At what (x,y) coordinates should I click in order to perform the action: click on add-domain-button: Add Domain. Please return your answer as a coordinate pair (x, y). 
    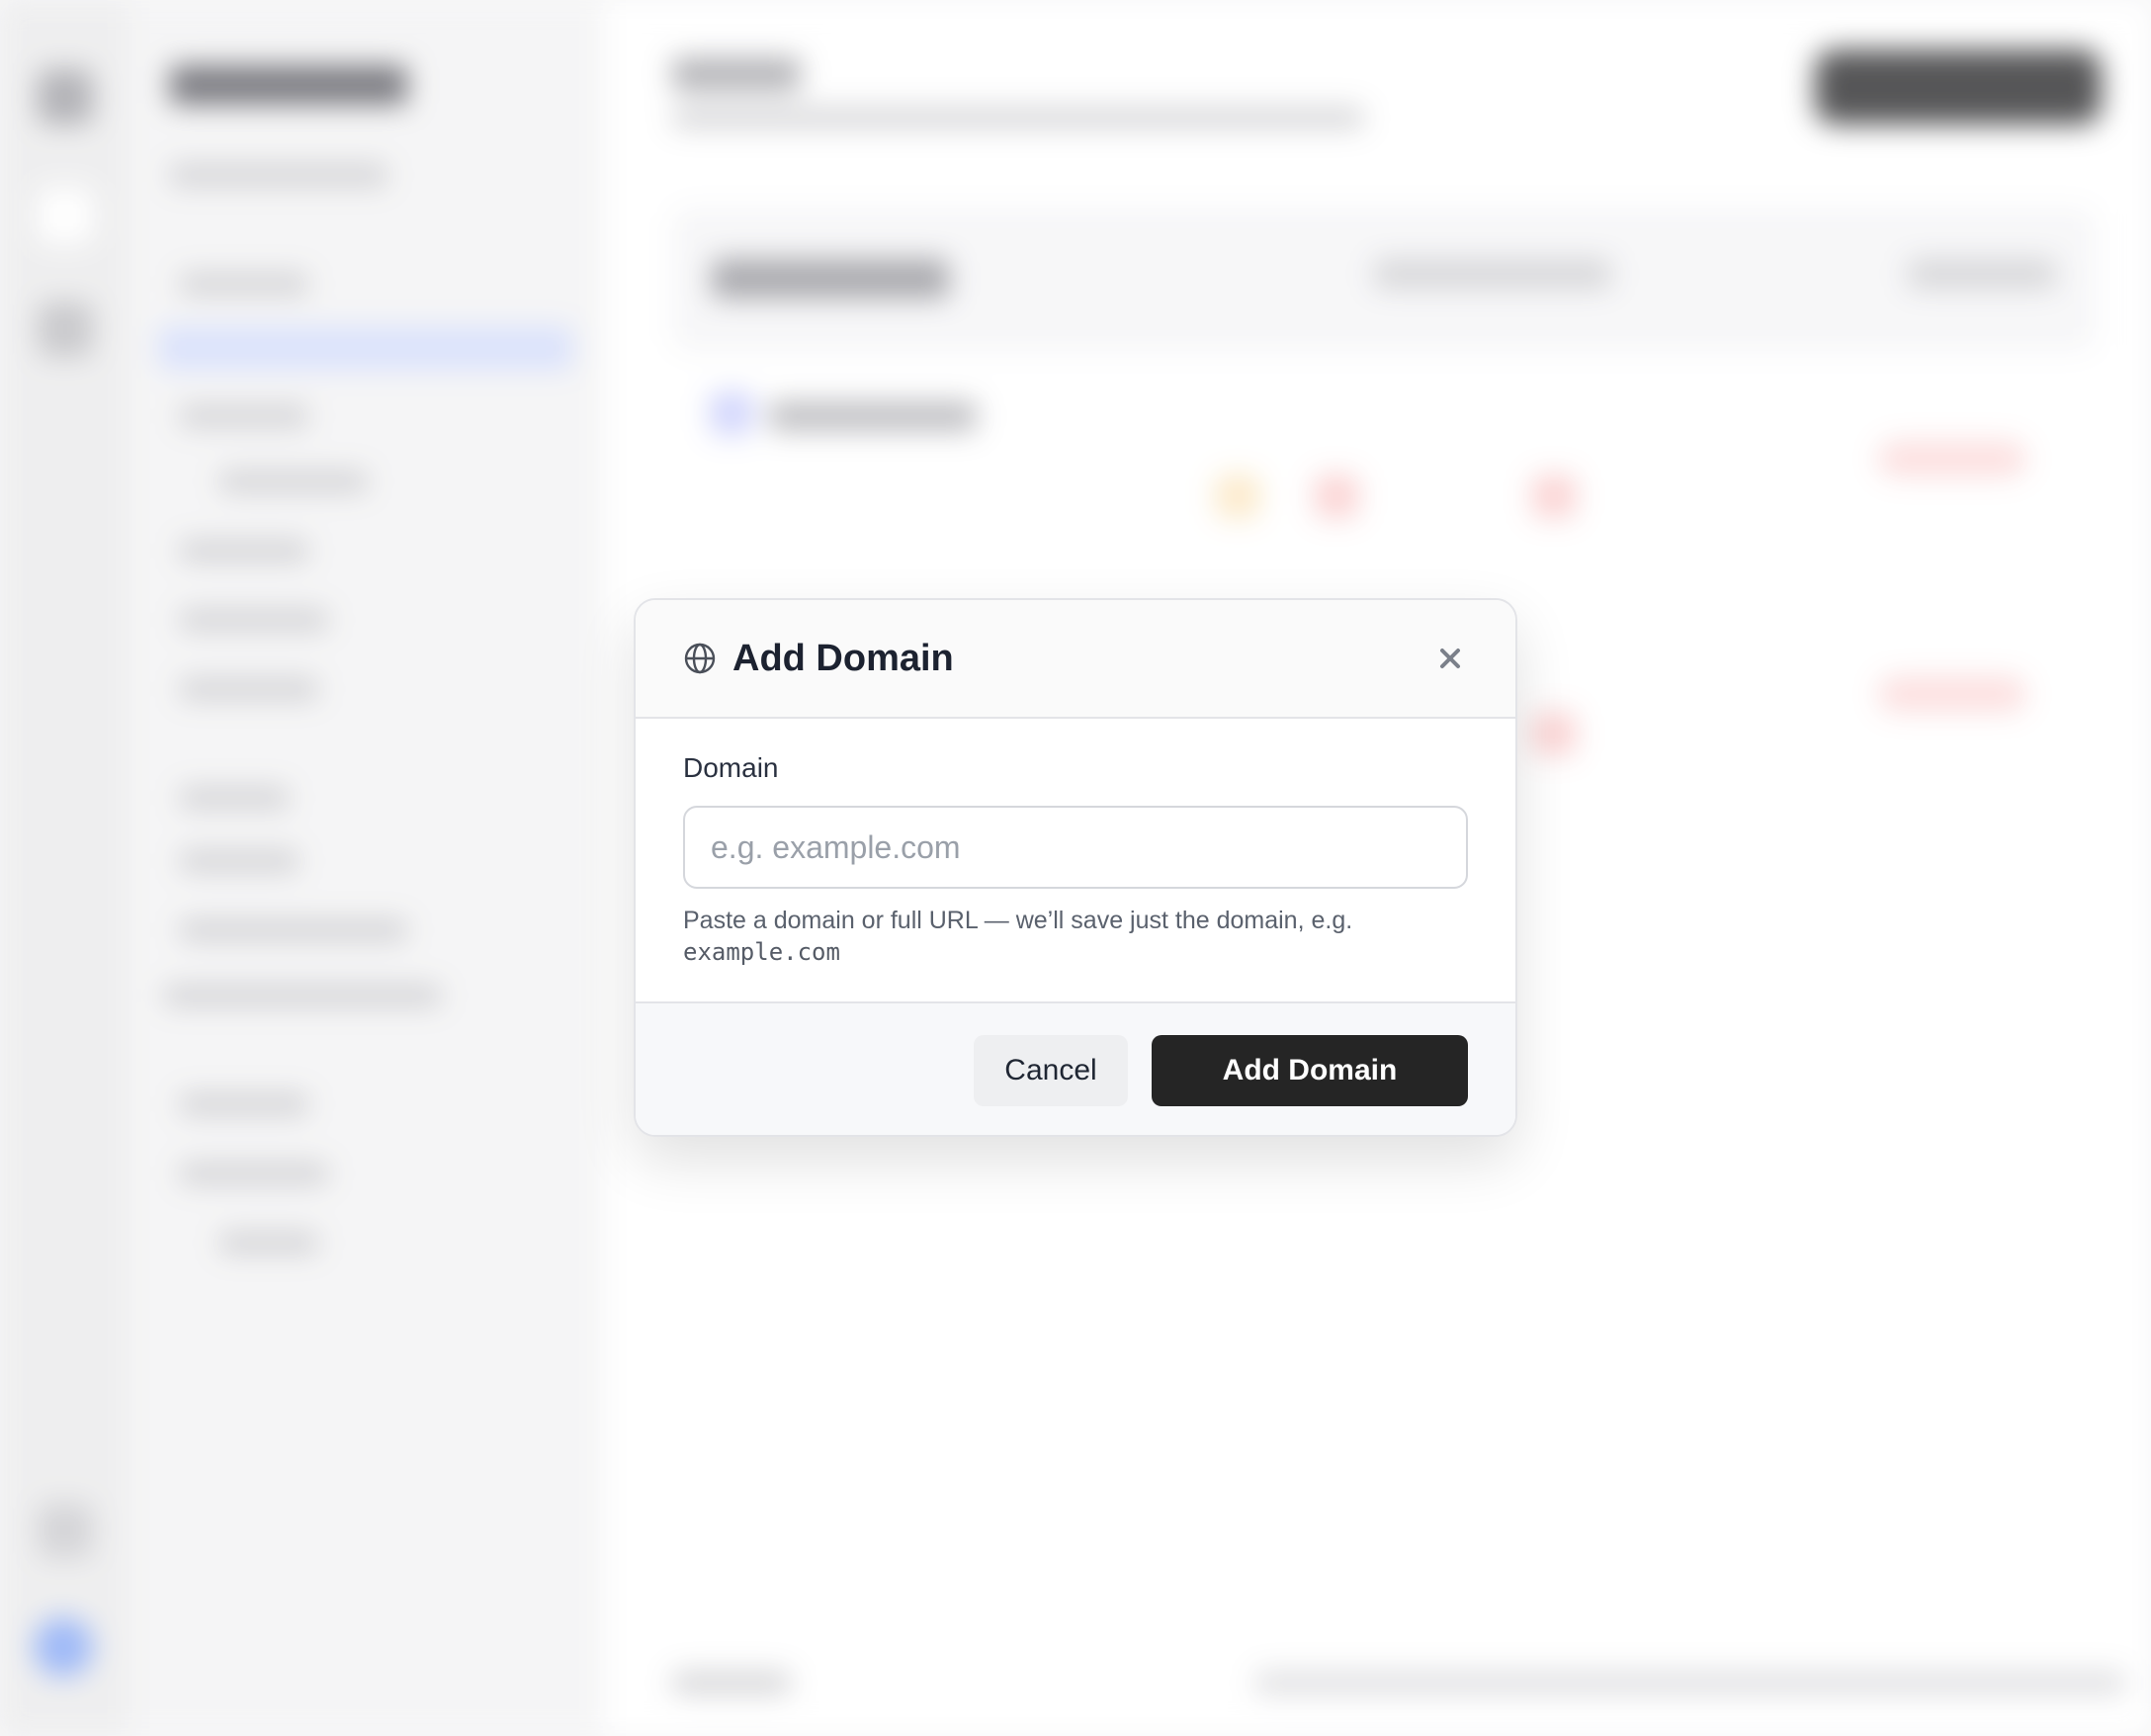
    Looking at the image, I should click on (1310, 1070).